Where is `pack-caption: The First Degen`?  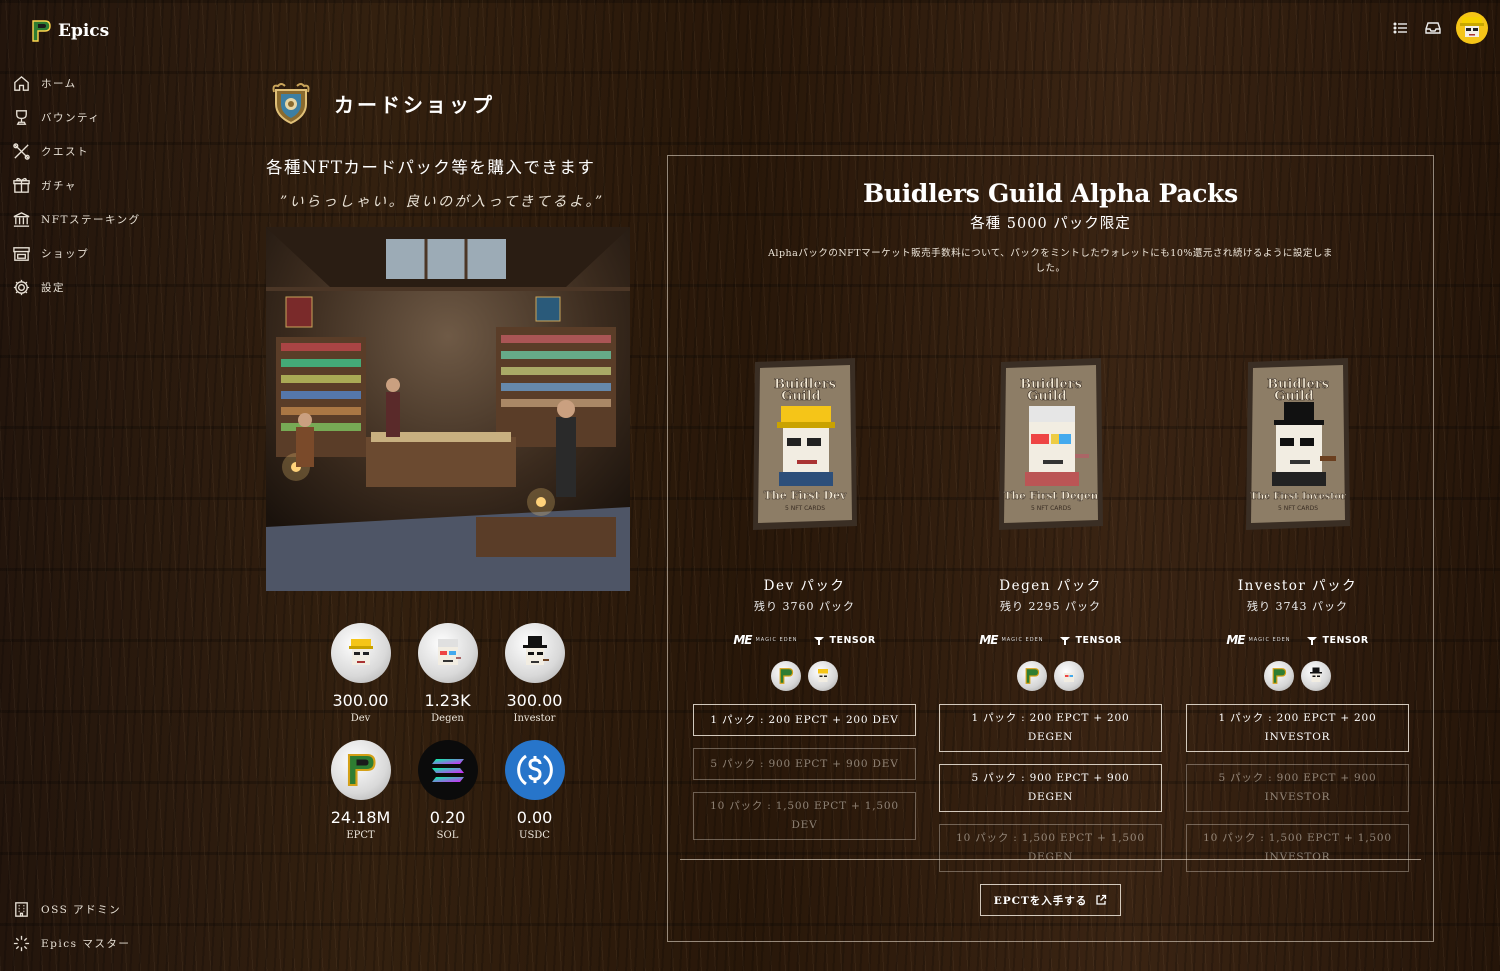 pack-caption: The First Degen is located at coordinates (1050, 496).